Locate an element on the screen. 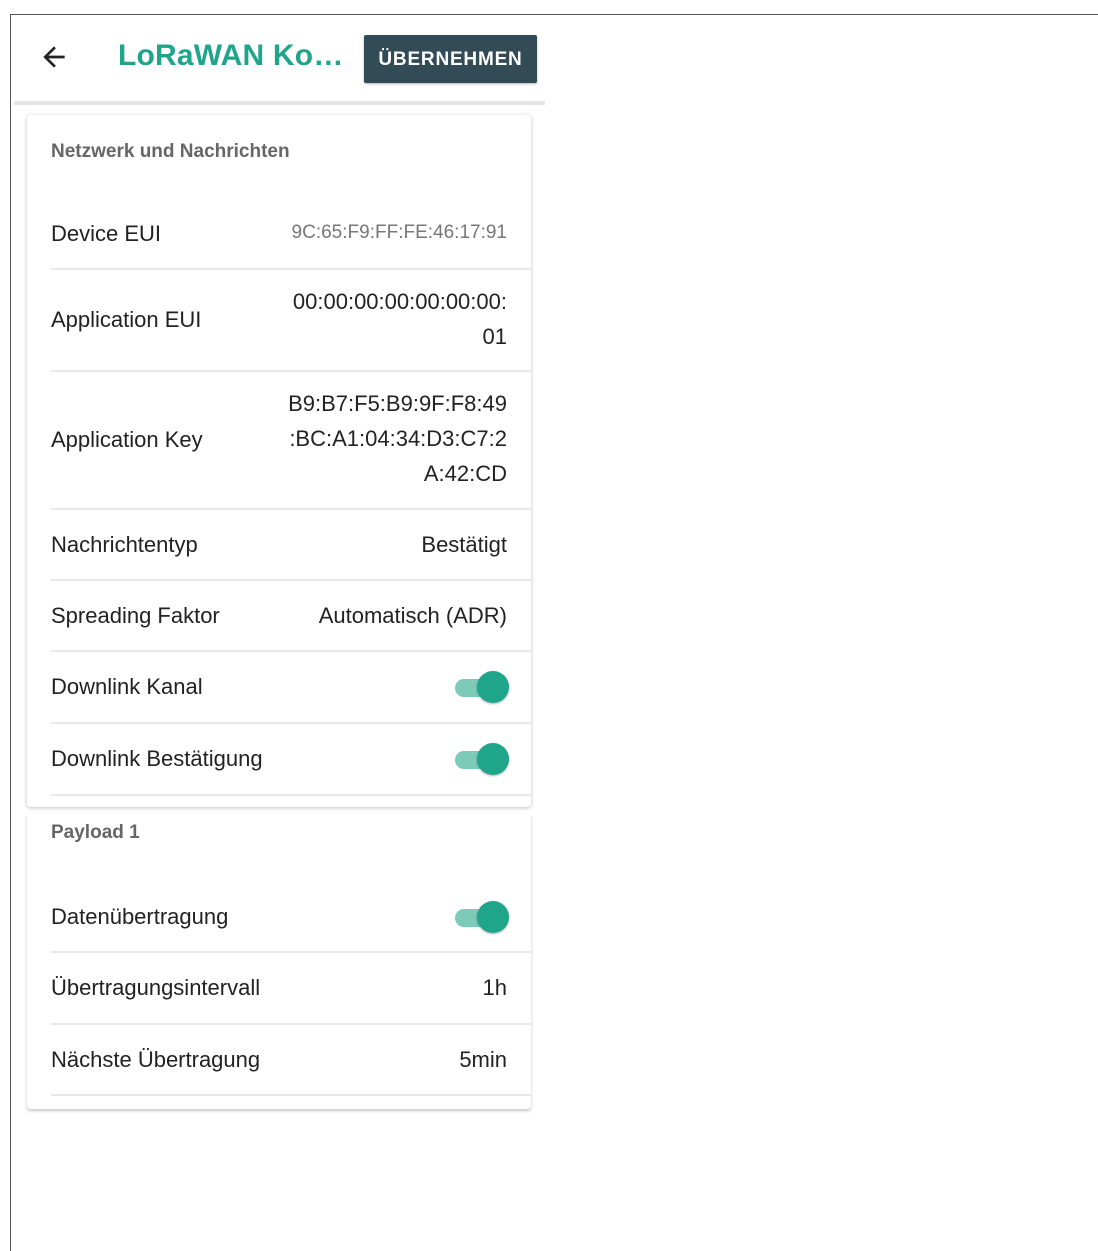 This screenshot has width=1098, height=1251. data-transfer-label: Datenübertragung is located at coordinates (140, 916).